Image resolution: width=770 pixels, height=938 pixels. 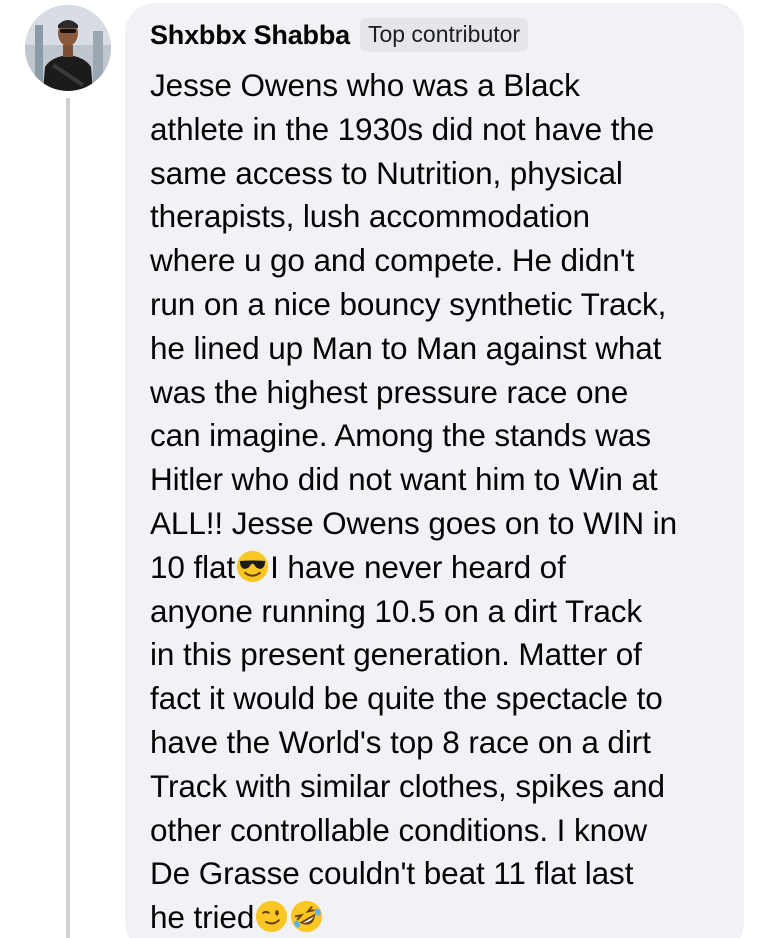 I want to click on comment-line: can imagine. Among the stands was, so click(x=400, y=435).